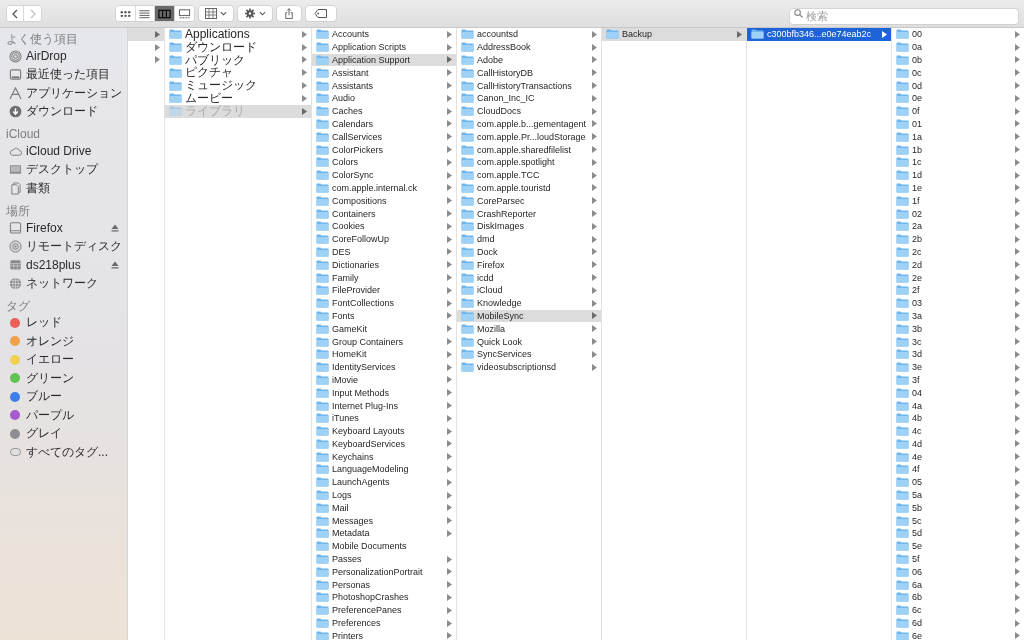 This screenshot has width=1024, height=640. Describe the element at coordinates (384, 47) in the screenshot. I see `folder-item: Application Scripts` at that location.